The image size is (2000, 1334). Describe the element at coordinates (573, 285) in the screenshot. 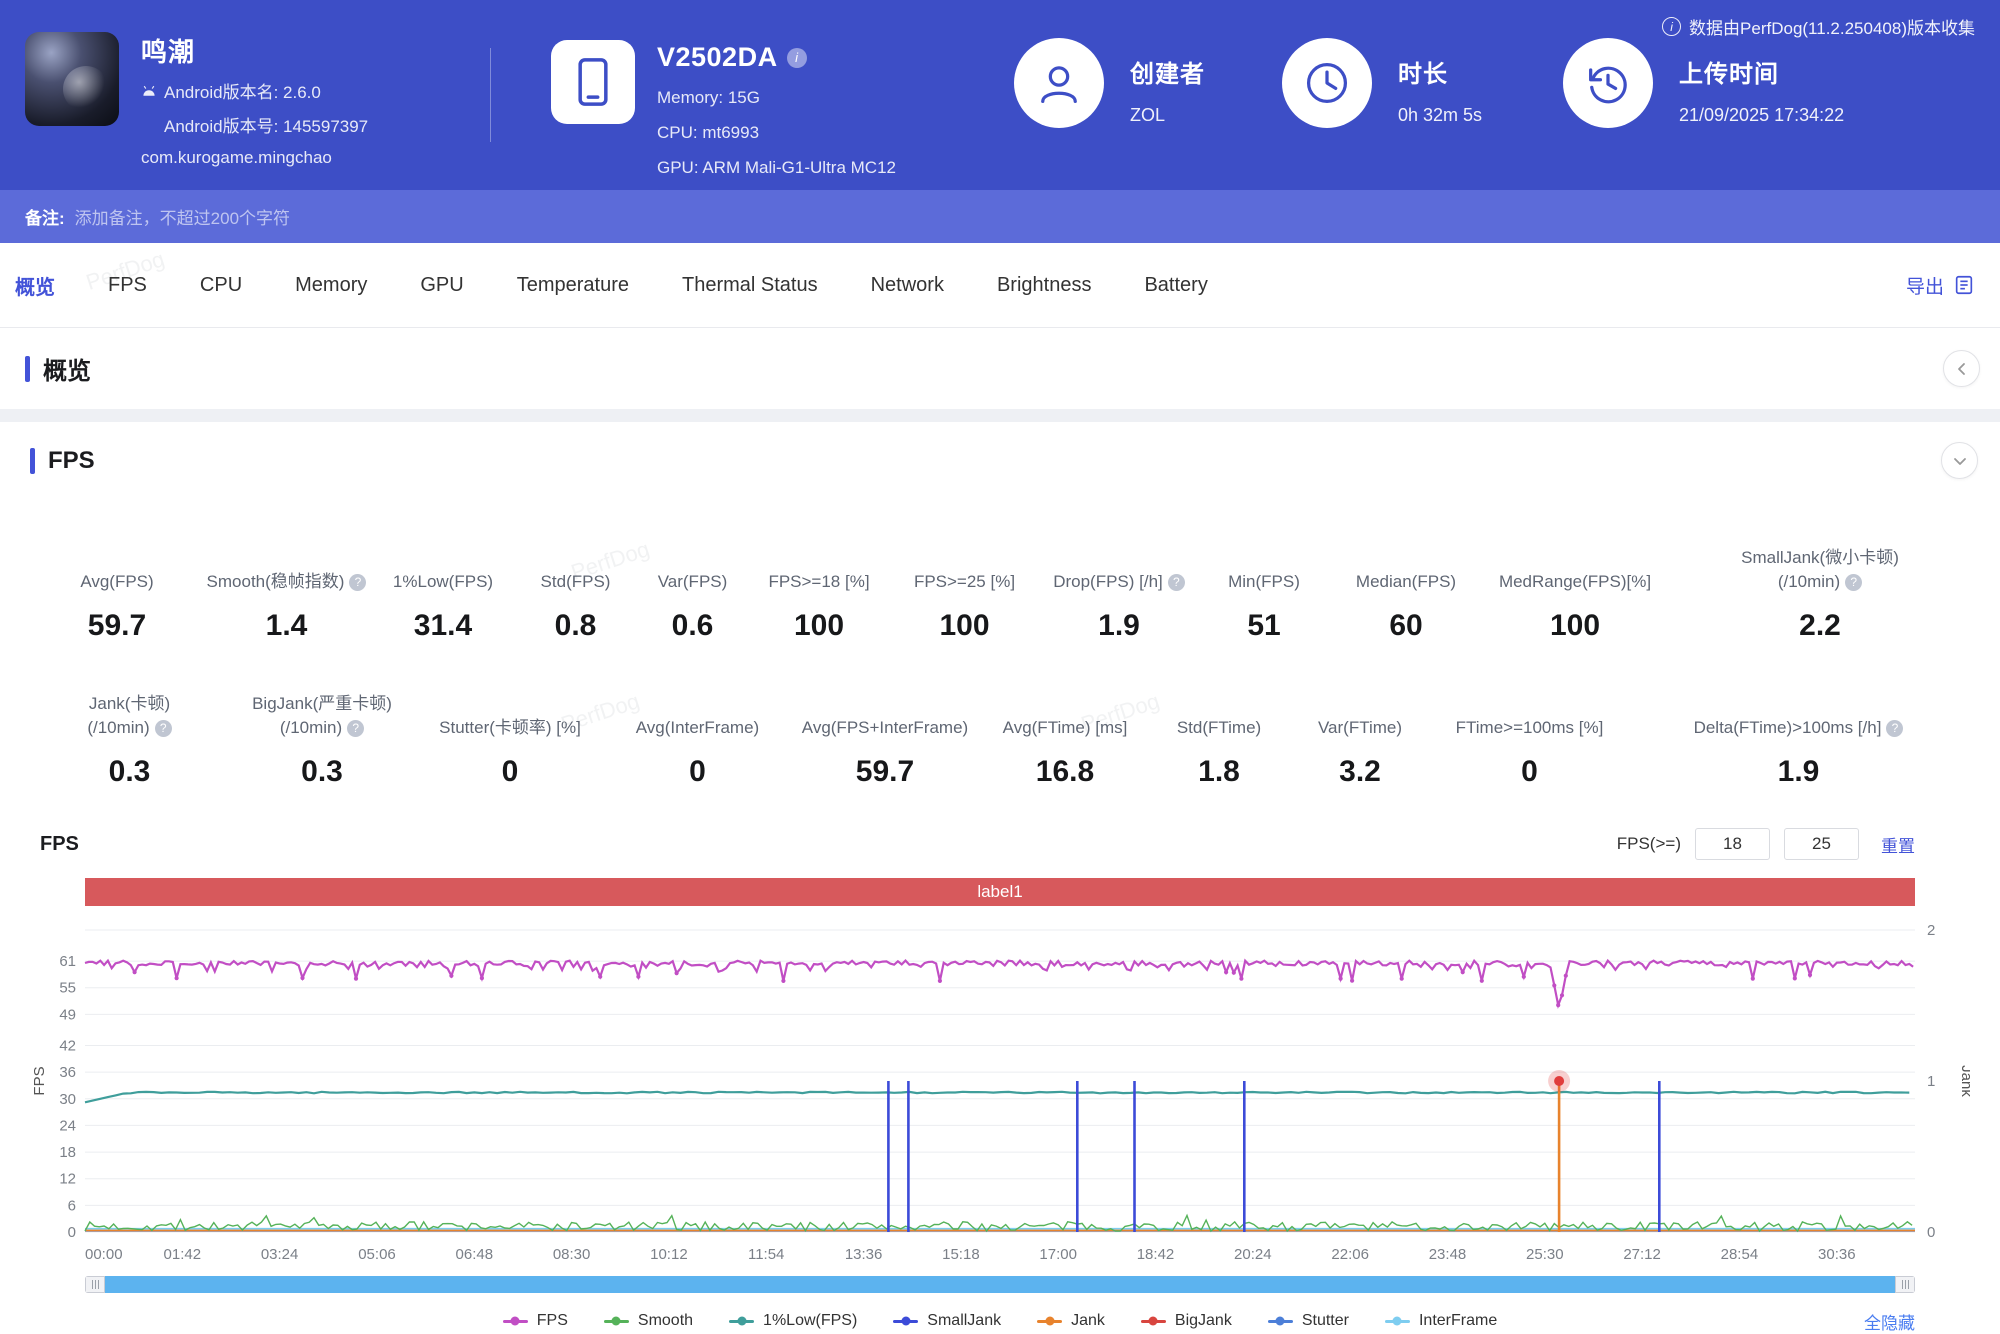

I see `tab-temperature: Temperature` at that location.